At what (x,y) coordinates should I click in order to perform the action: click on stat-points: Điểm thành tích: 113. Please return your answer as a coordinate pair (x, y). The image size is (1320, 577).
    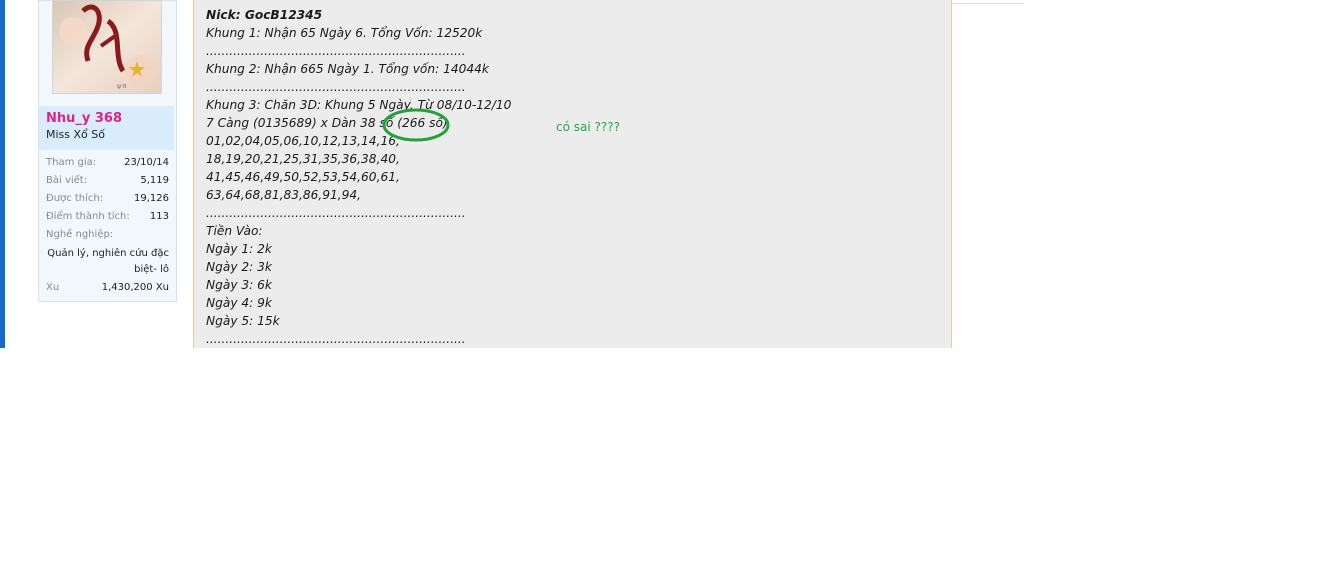
    Looking at the image, I should click on (107, 220).